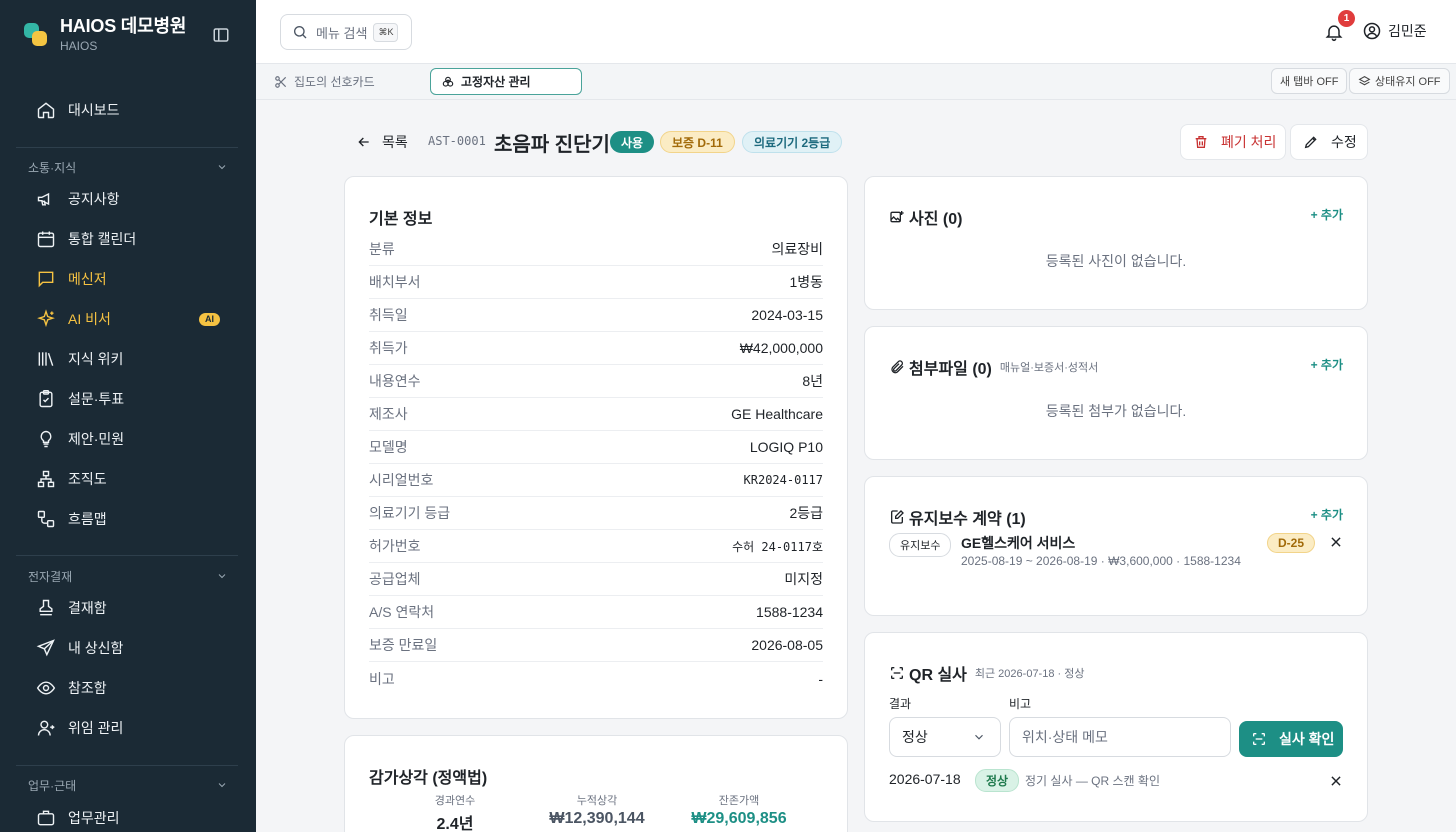 The height and width of the screenshot is (832, 1456). I want to click on info-label: 모델명, so click(388, 447).